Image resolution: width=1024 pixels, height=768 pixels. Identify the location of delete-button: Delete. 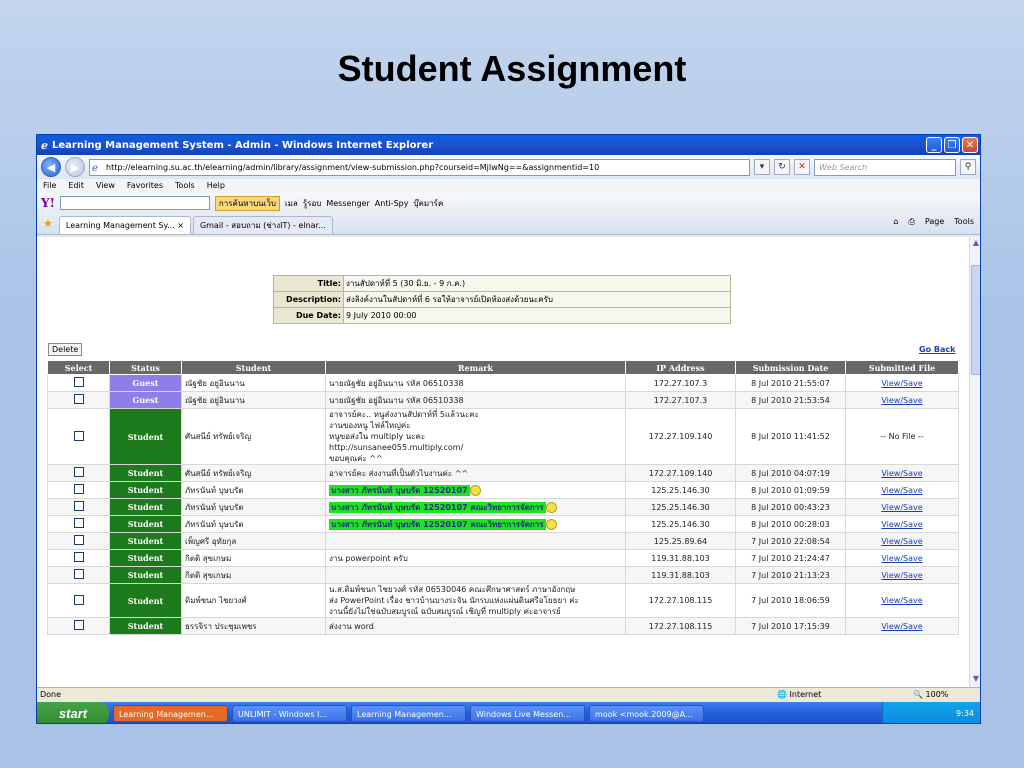
(65, 349).